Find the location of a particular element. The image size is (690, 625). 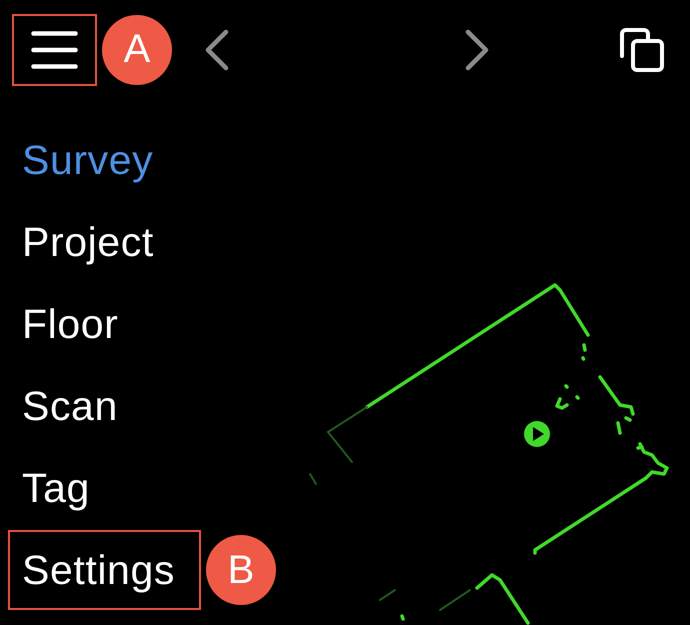

menu-item: Settings is located at coordinates (104, 570).